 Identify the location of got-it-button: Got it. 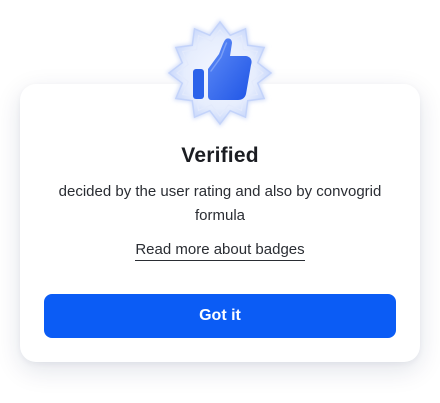
(220, 316).